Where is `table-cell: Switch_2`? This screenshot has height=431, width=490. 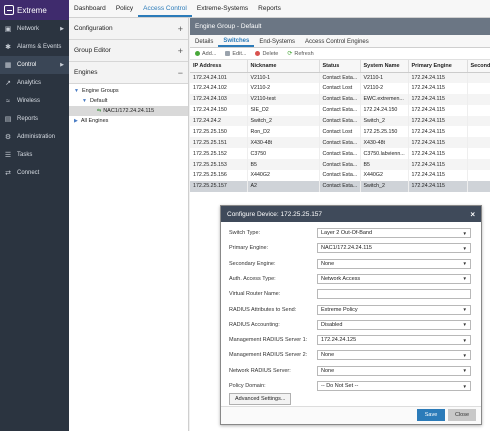 table-cell: Switch_2 is located at coordinates (283, 121).